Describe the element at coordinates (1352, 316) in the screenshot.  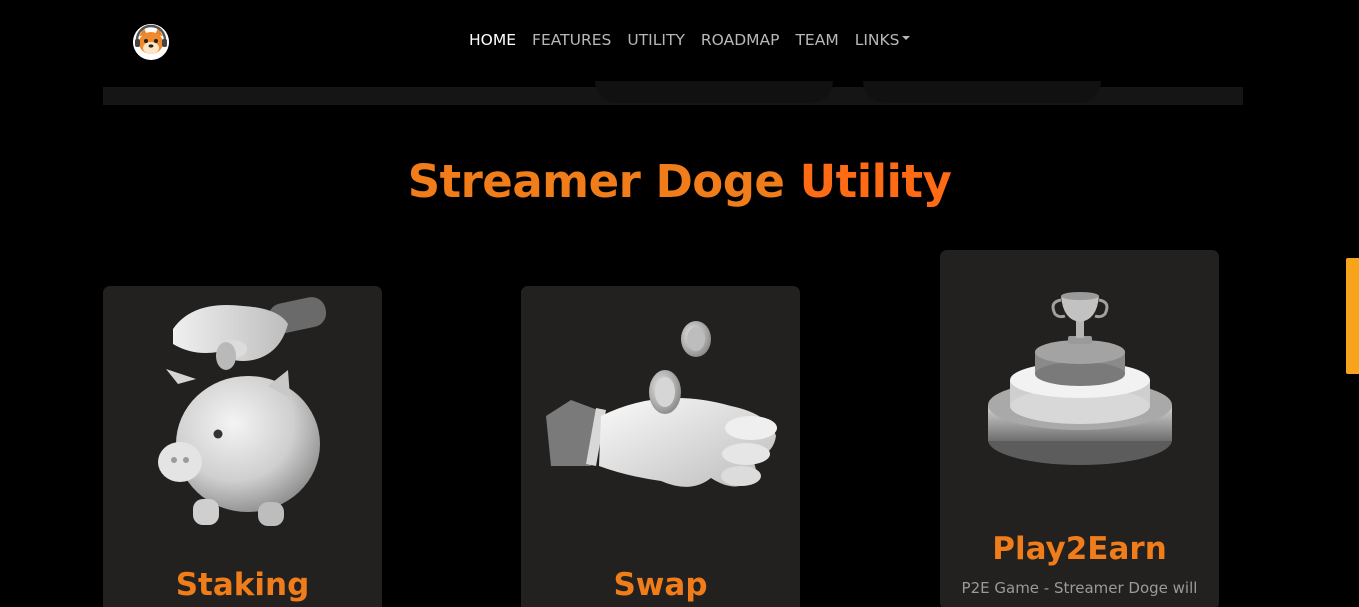
I see `scrollbar-thumb` at that location.